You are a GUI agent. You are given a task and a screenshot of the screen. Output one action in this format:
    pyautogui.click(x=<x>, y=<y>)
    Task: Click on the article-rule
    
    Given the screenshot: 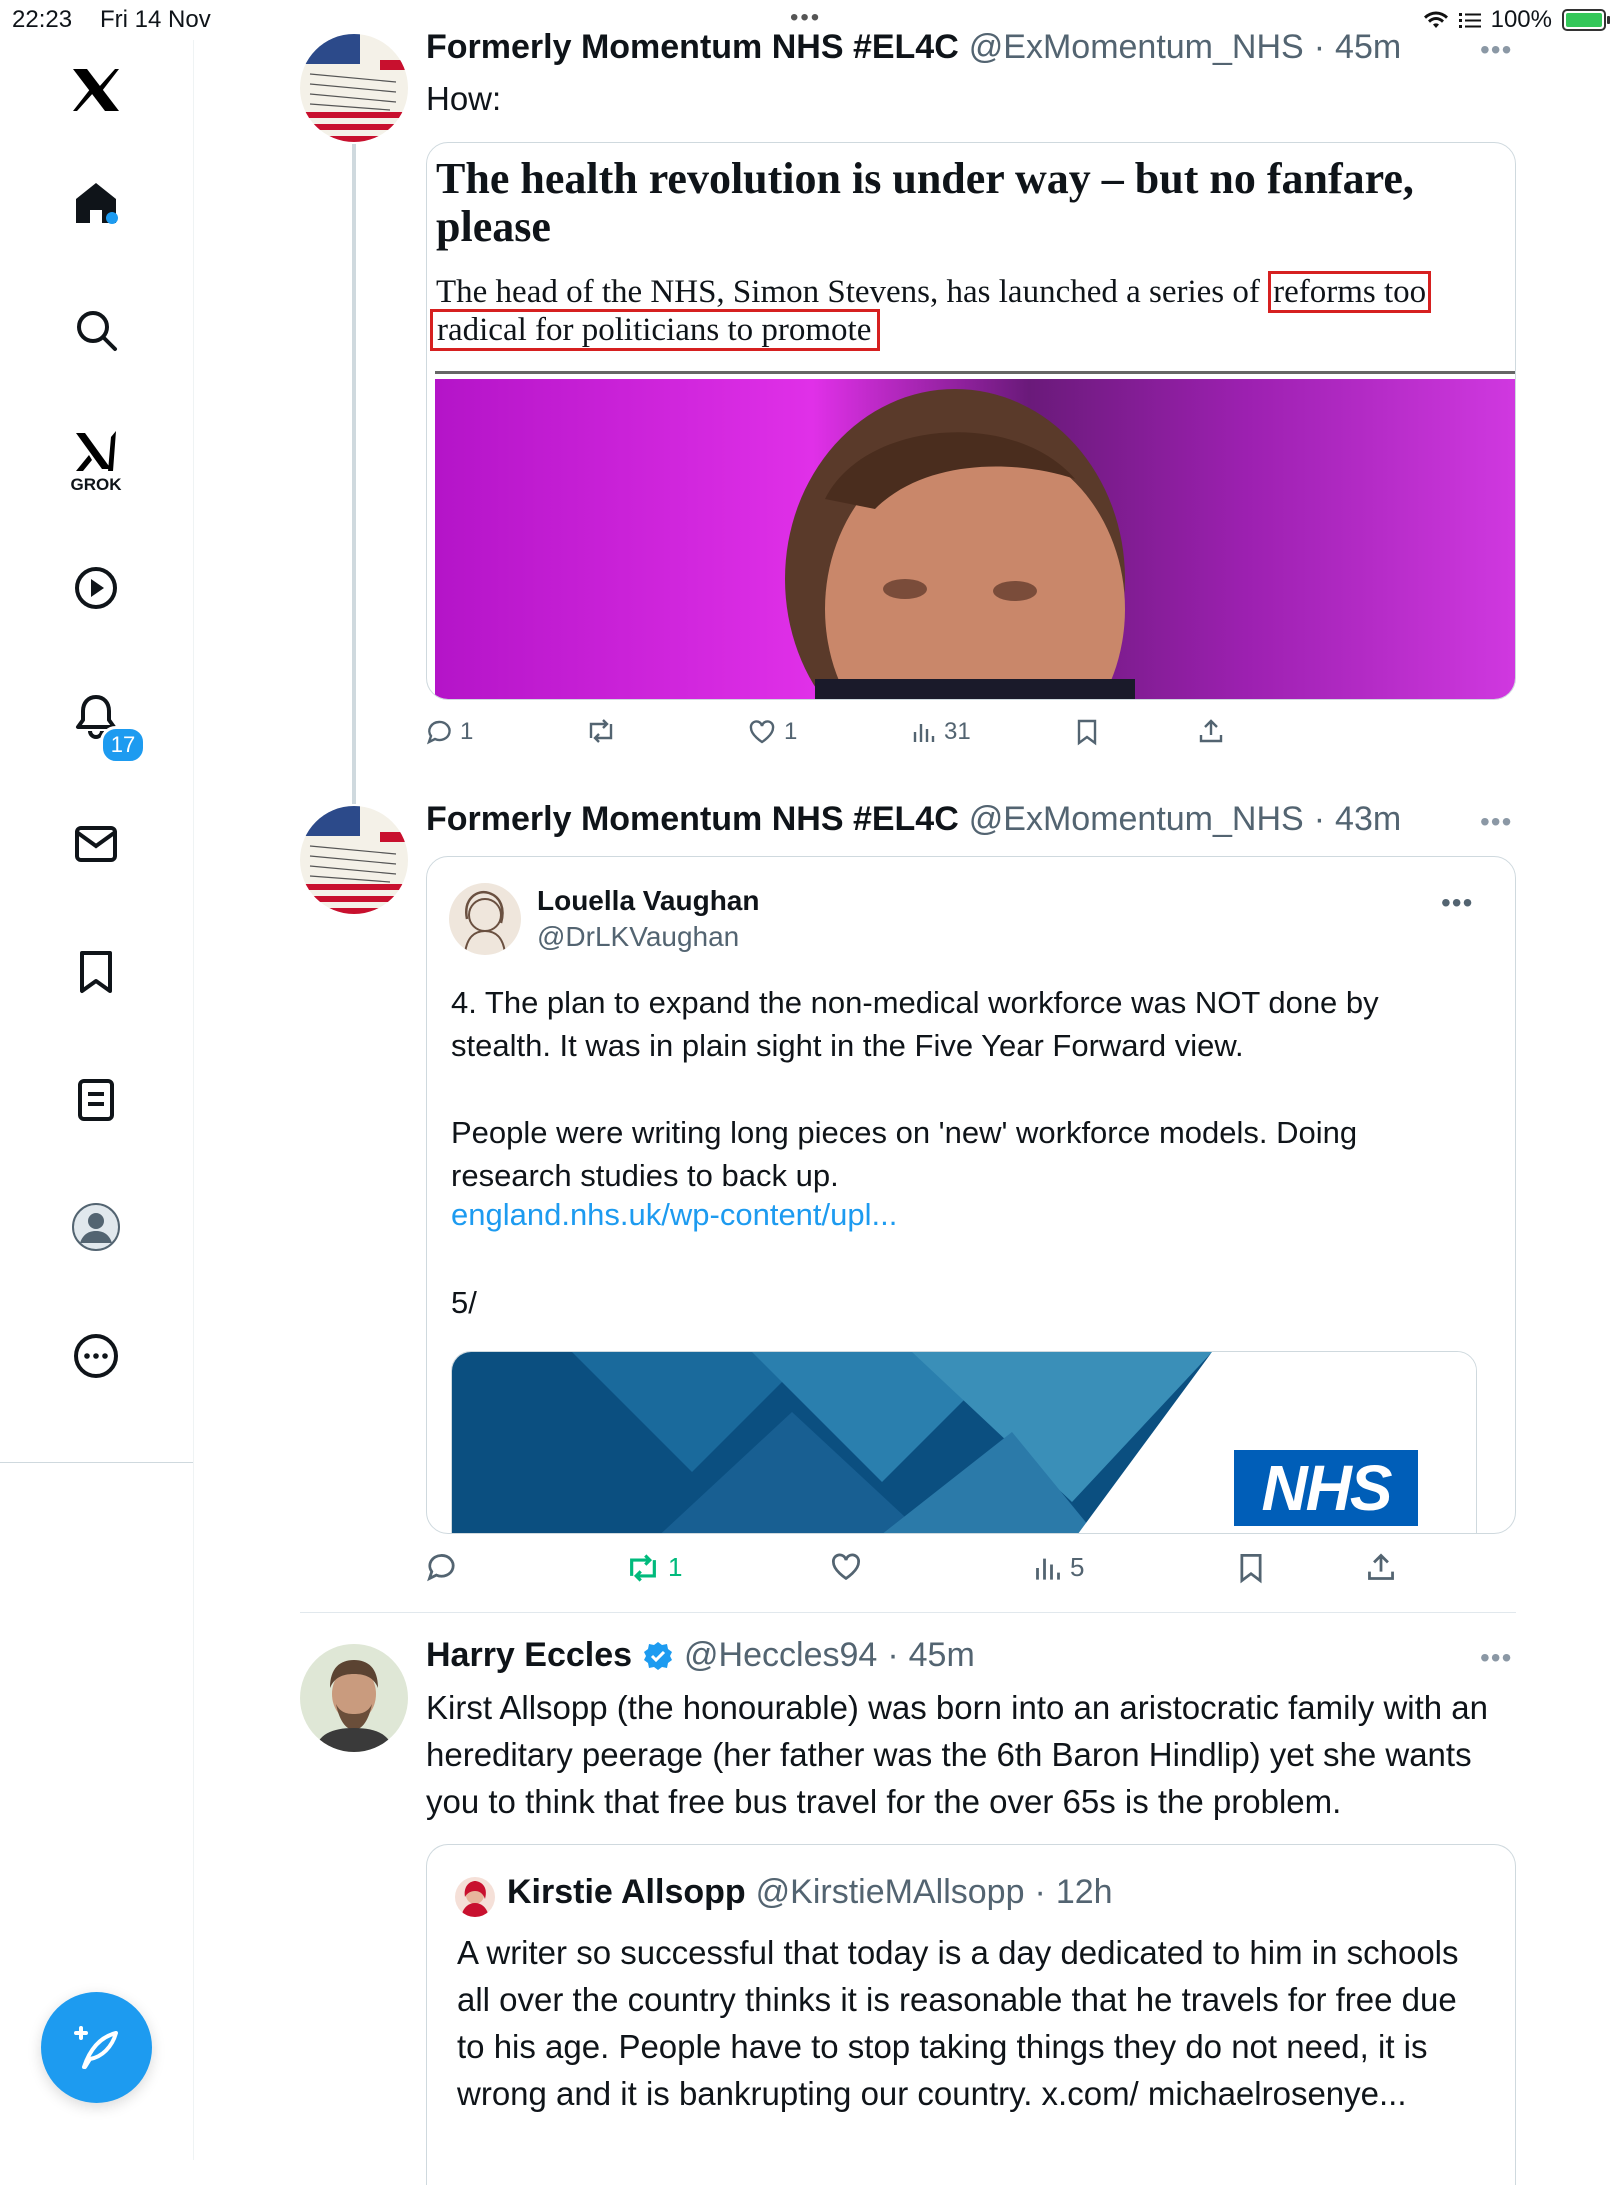 What is the action you would take?
    pyautogui.click(x=975, y=372)
    